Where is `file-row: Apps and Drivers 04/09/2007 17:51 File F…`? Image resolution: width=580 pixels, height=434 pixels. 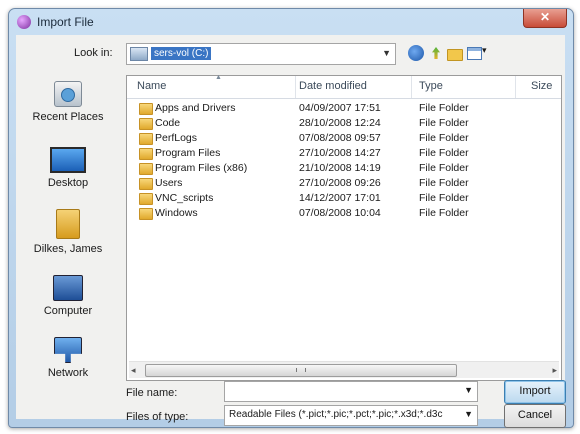 file-row: Apps and Drivers 04/09/2007 17:51 File F… is located at coordinates (344, 108).